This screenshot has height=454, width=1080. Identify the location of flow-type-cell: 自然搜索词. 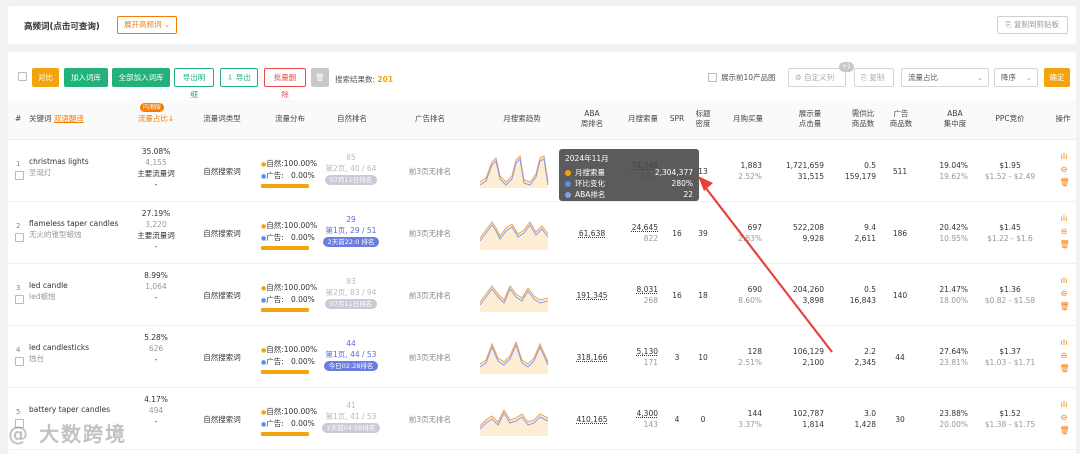
(222, 419).